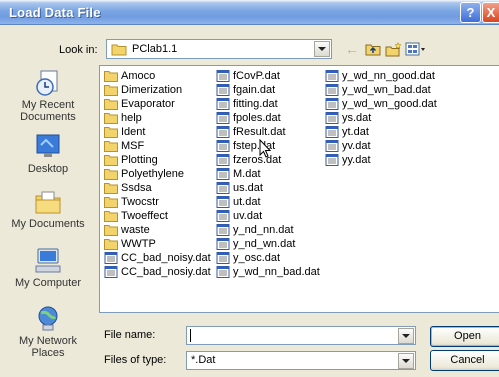  Describe the element at coordinates (301, 360) in the screenshot. I see `files-of-type-dropdown: *.Dat` at that location.